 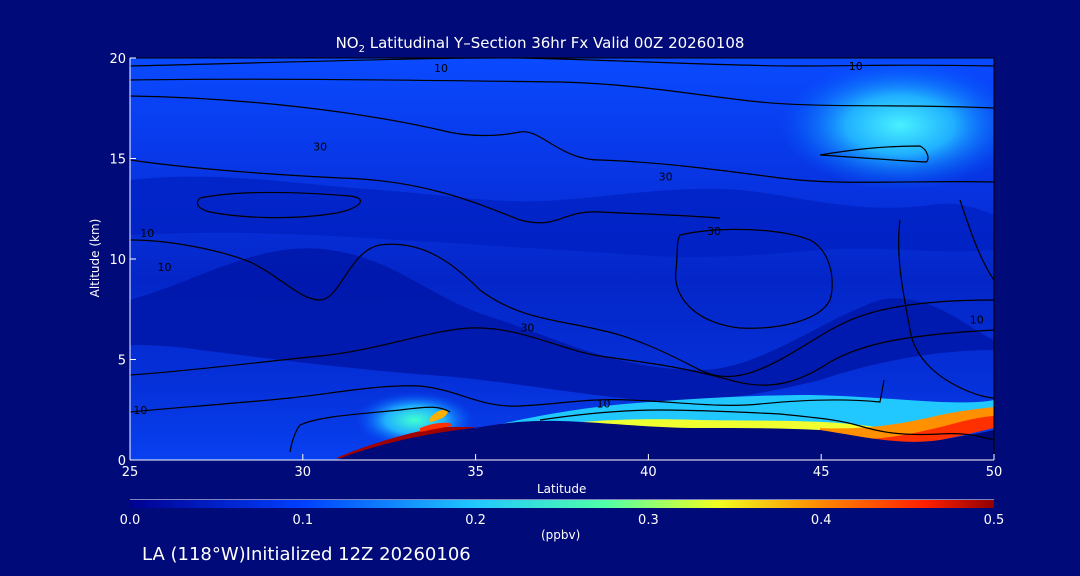 I want to click on y-tick-label: 20, so click(x=117, y=59).